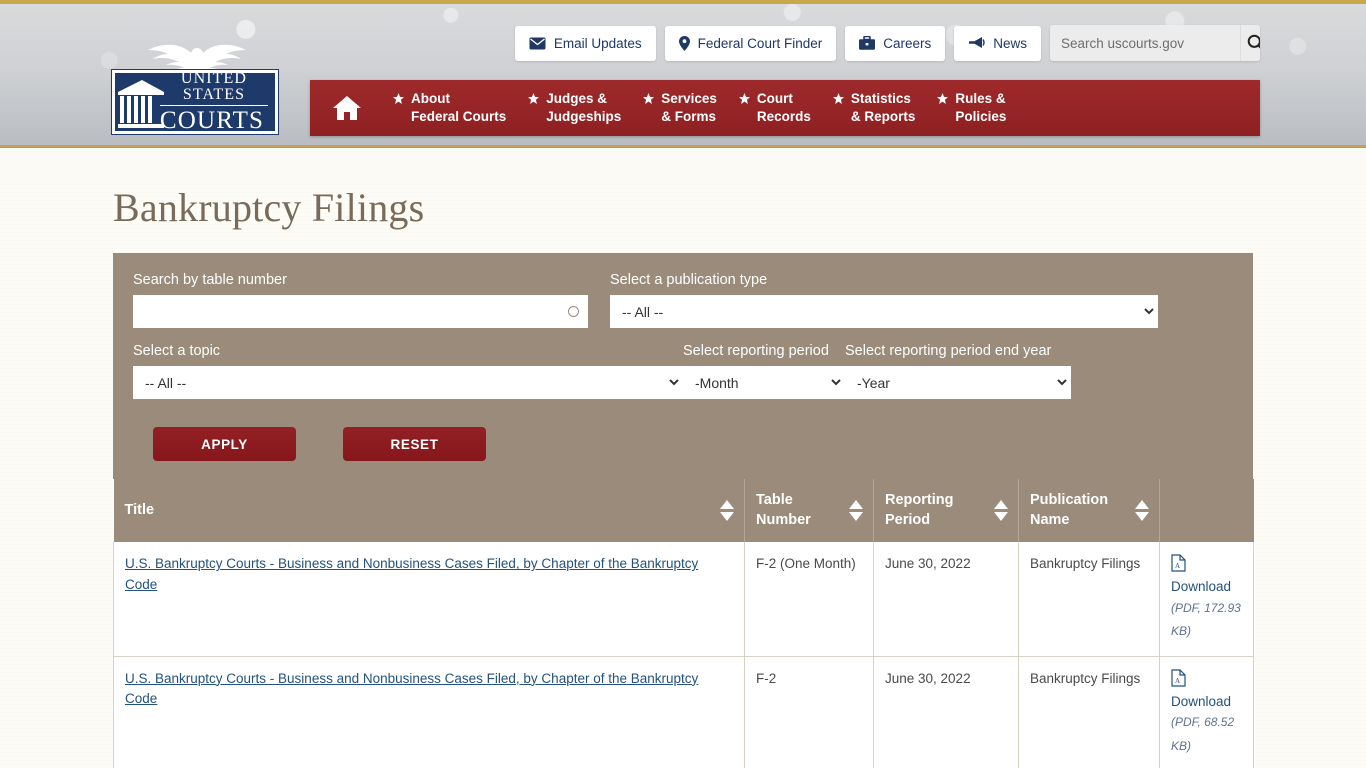  Describe the element at coordinates (210, 280) in the screenshot. I see `table-number-label: Search by table number` at that location.